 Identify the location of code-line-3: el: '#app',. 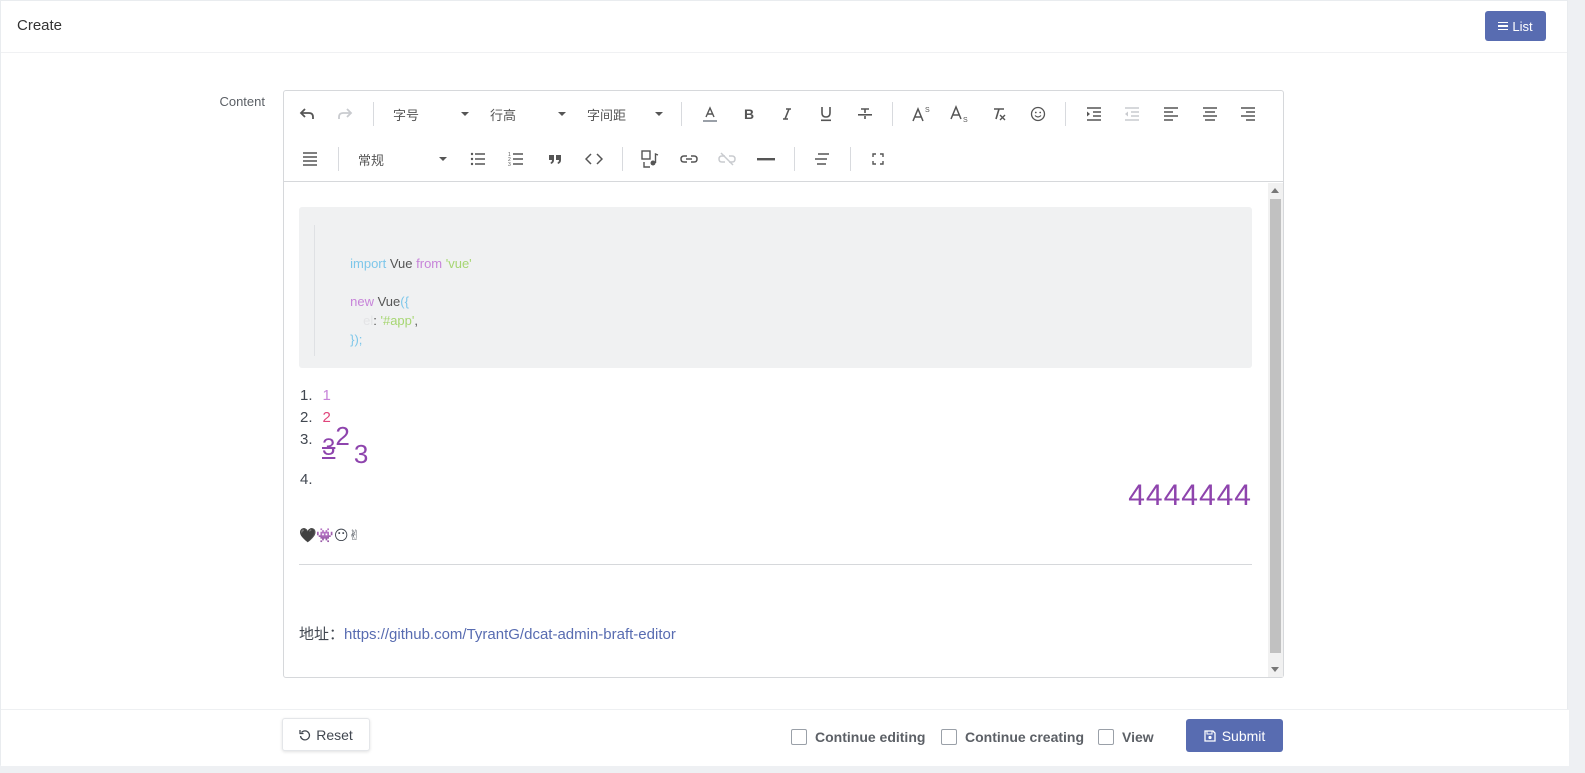
(372, 313).